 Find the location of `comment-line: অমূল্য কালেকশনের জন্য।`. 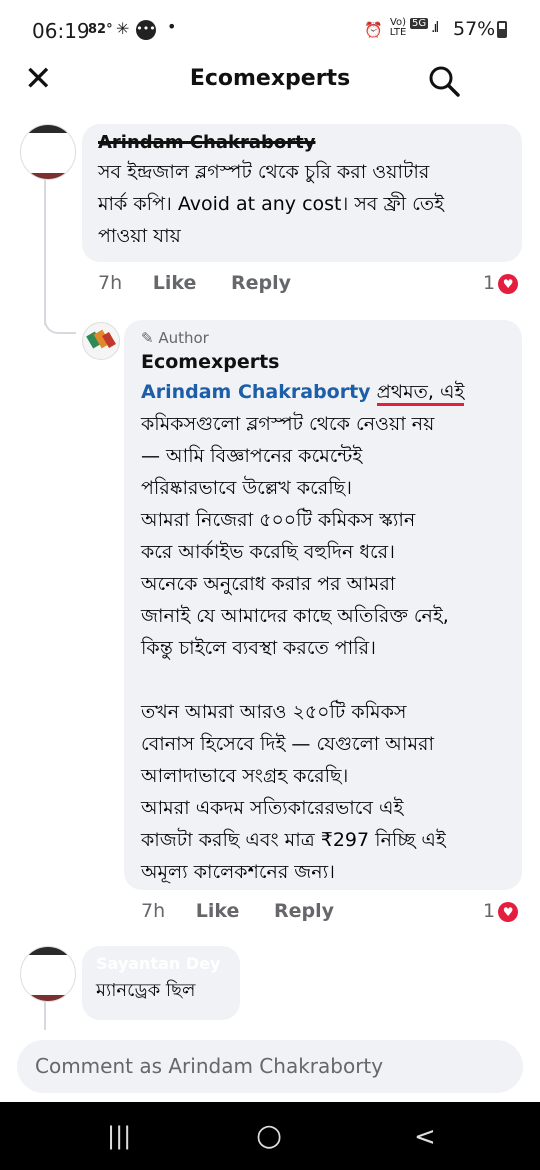

comment-line: অমূল্য কালেকশনের জন্য। is located at coordinates (238, 872).